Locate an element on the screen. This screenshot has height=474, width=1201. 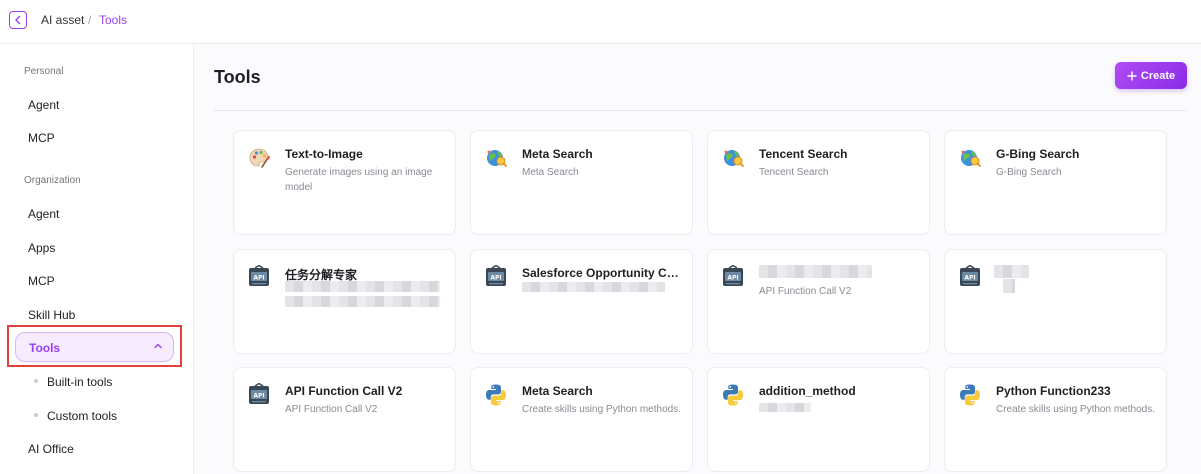
tool-card-desc: Generate images using an image model is located at coordinates (359, 180).